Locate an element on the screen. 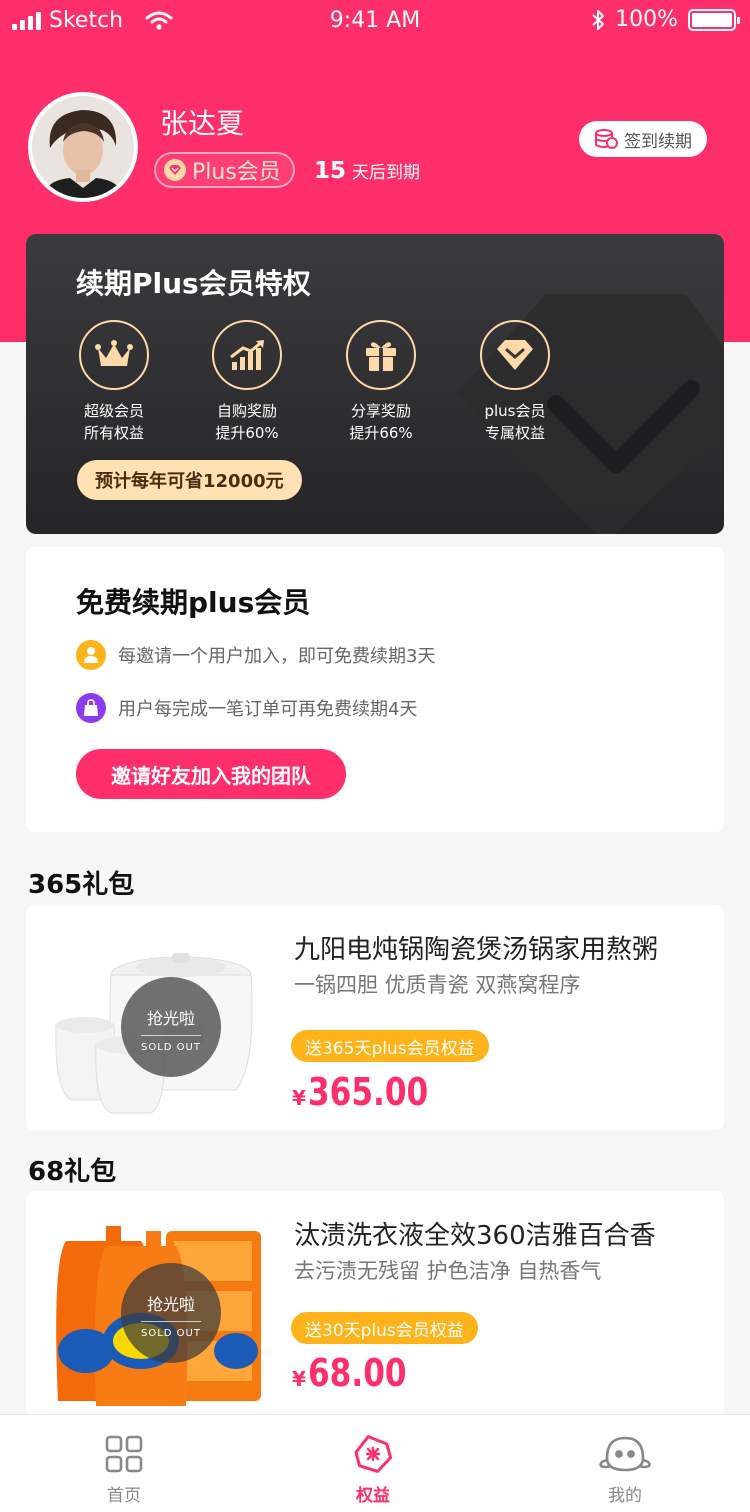  privilege-item-share: 分享奖励 提升66% is located at coordinates (381, 382).